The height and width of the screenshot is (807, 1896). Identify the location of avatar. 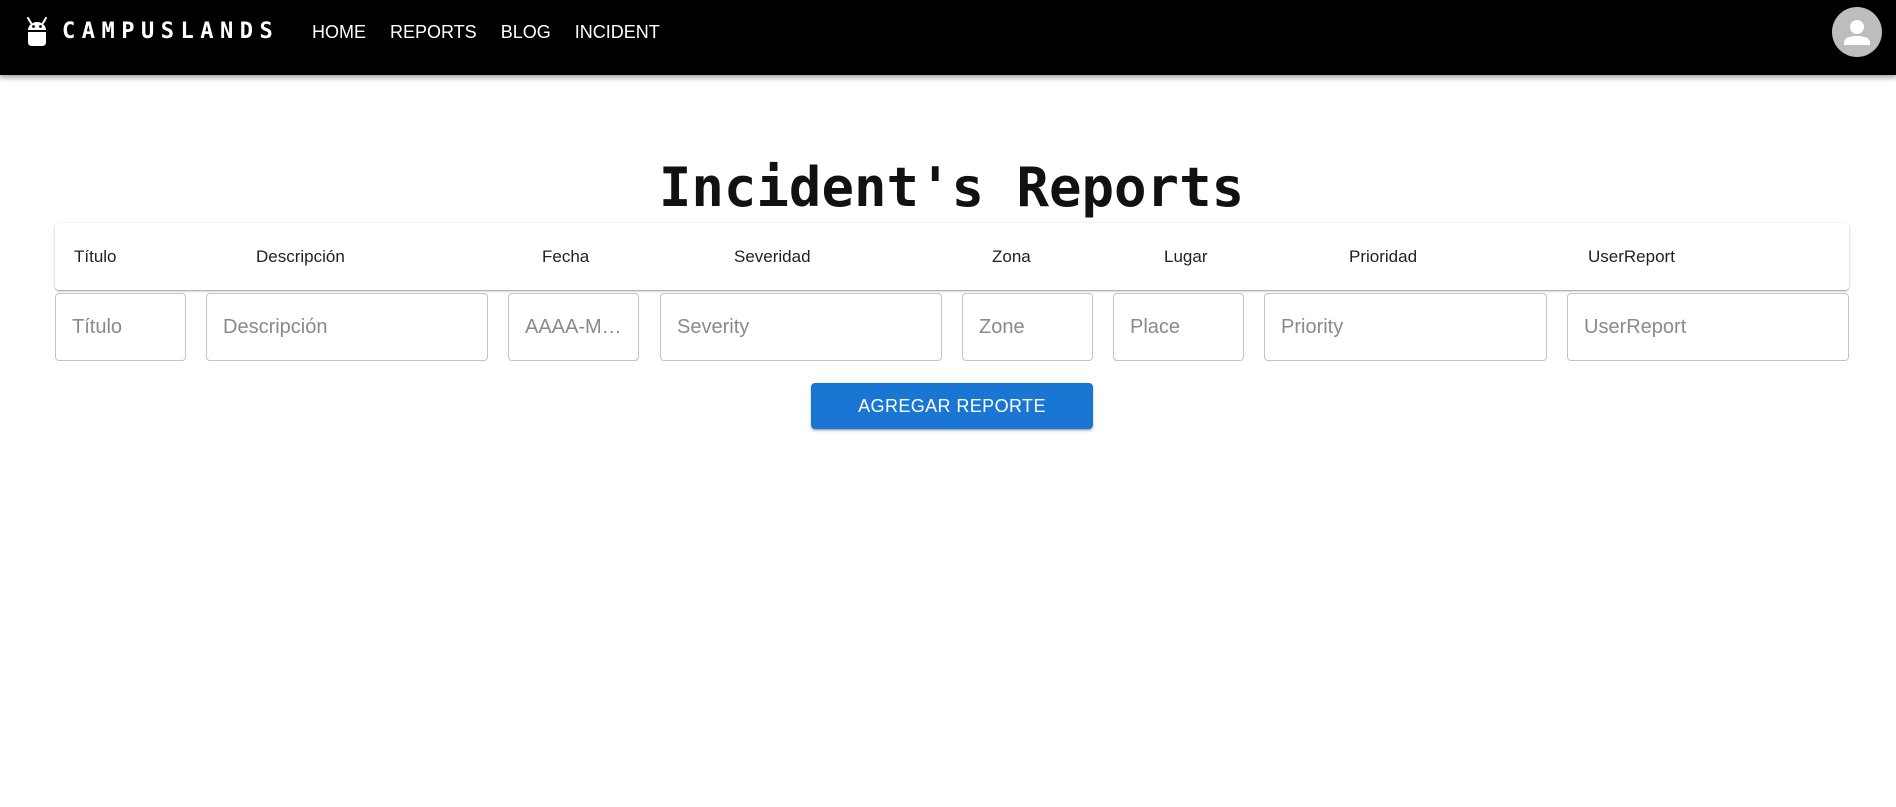
(1857, 32).